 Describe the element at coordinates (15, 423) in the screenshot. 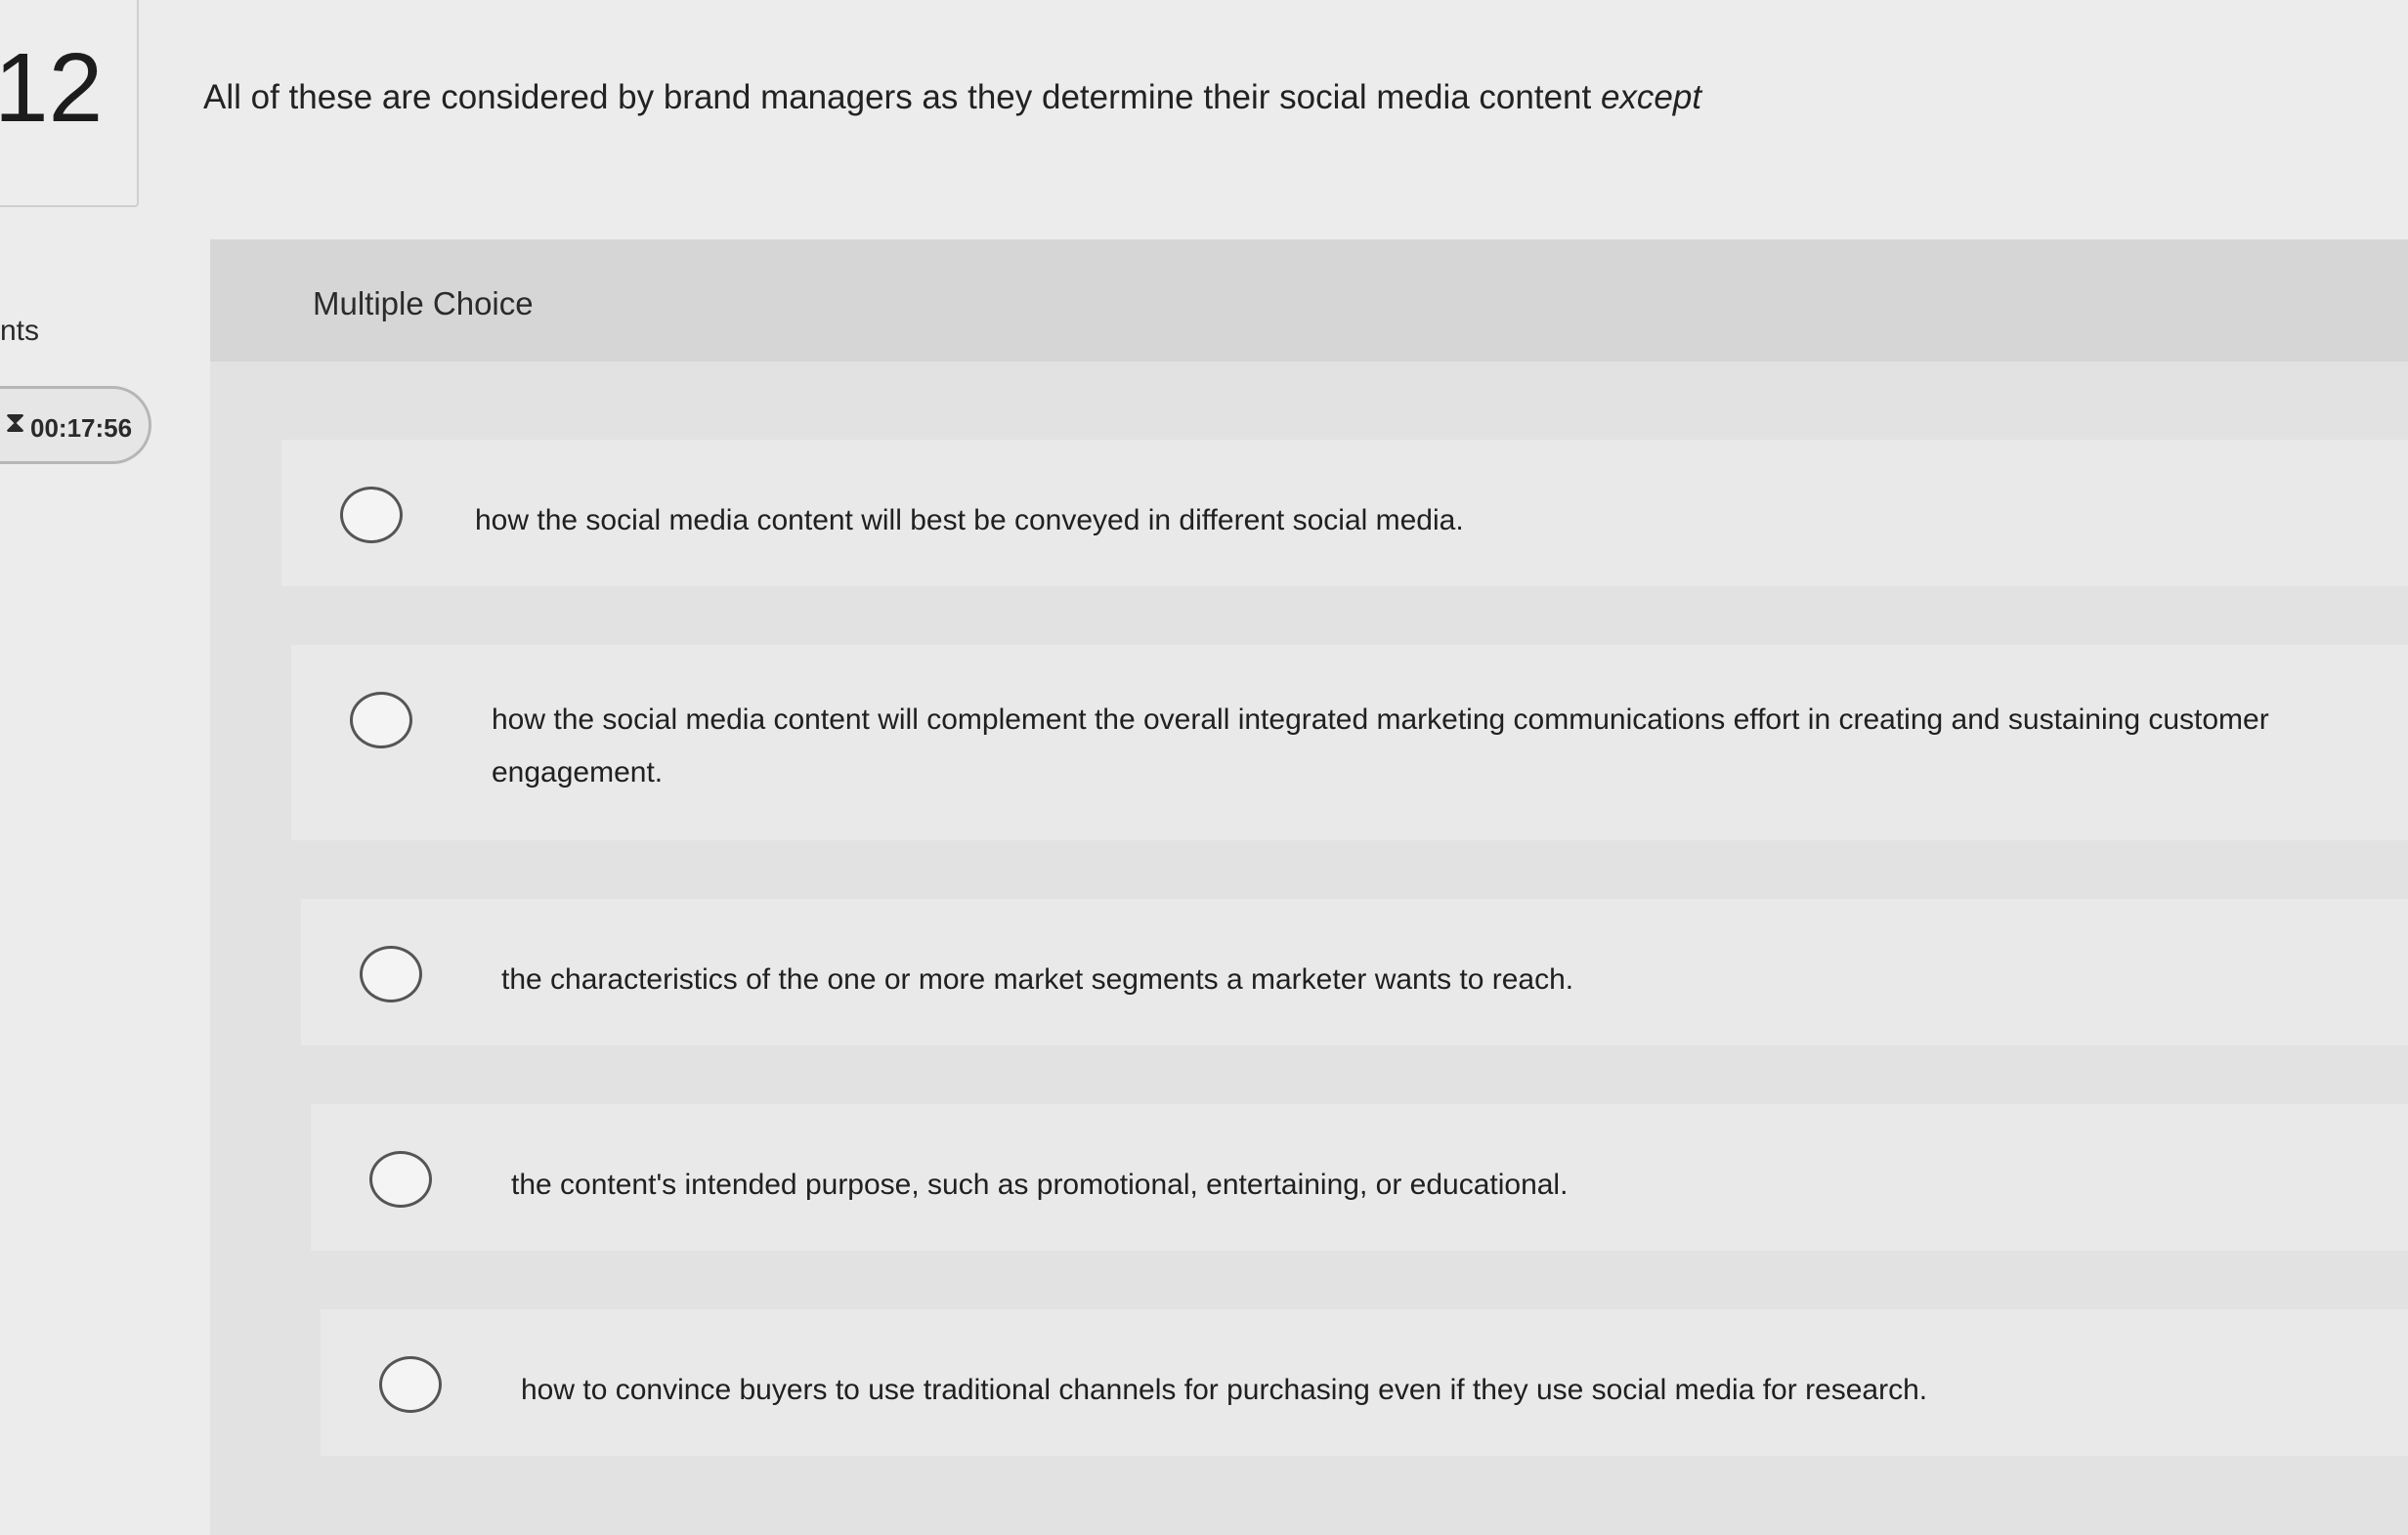

I see `hourglass-icon: ⧗` at that location.